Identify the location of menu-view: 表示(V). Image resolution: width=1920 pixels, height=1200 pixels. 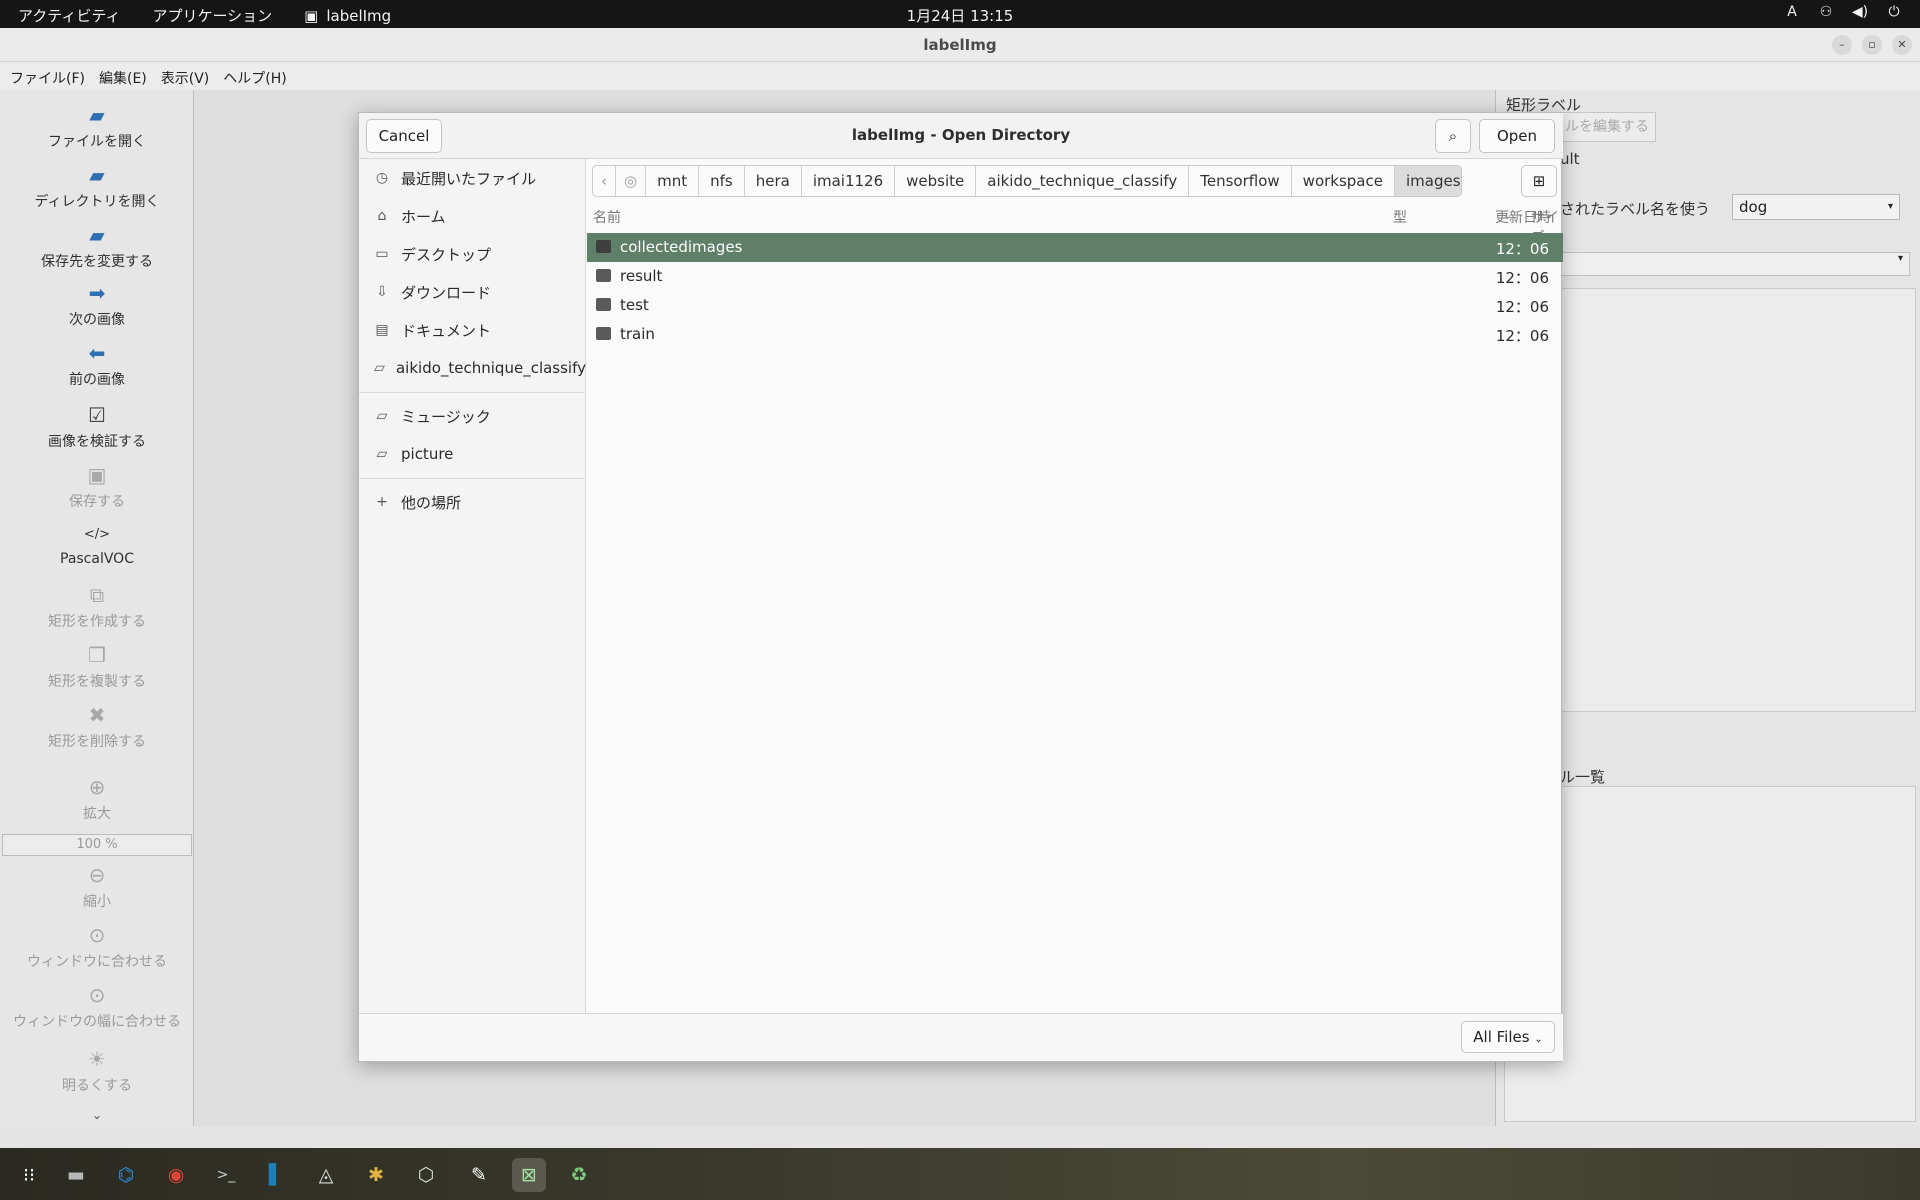
(185, 78).